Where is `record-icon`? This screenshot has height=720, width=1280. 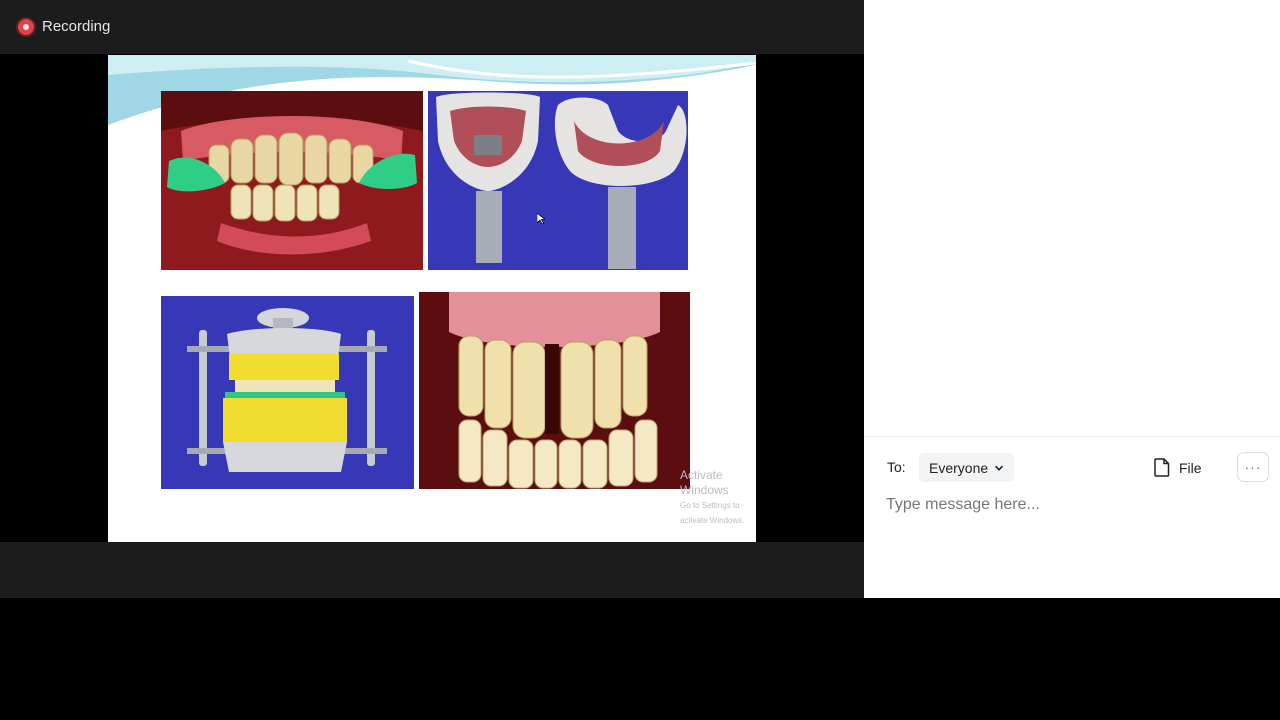 record-icon is located at coordinates (26, 27).